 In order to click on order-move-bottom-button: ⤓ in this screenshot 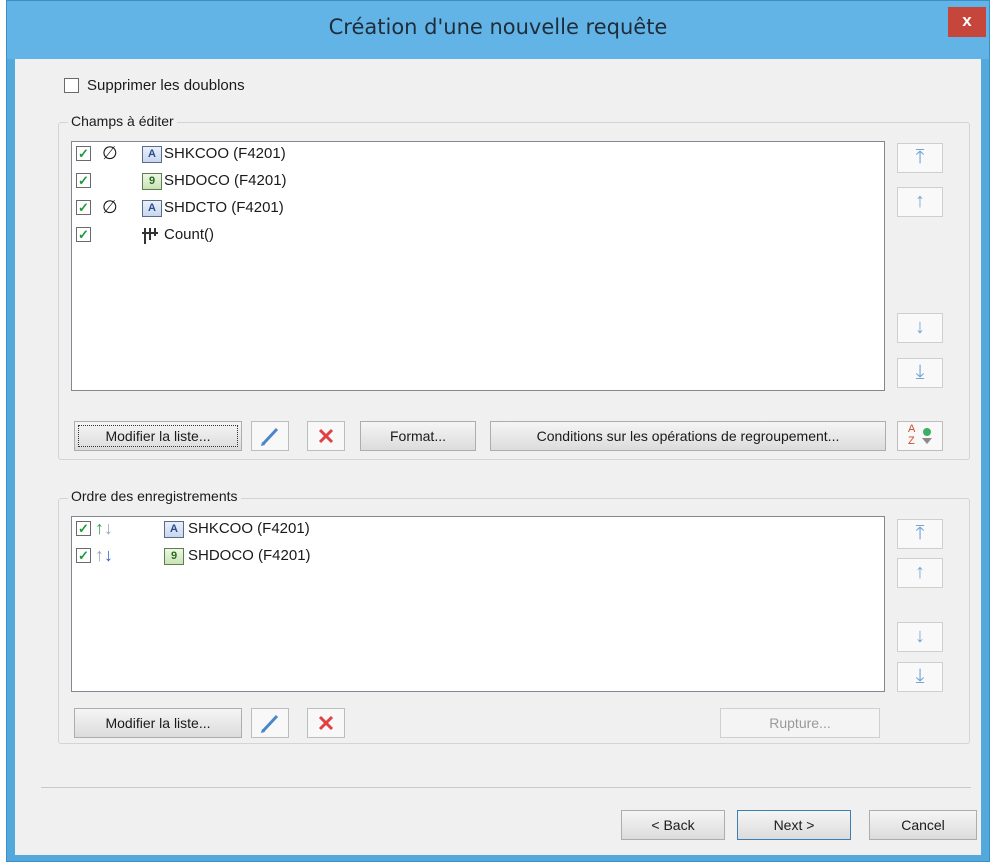, I will do `click(920, 677)`.